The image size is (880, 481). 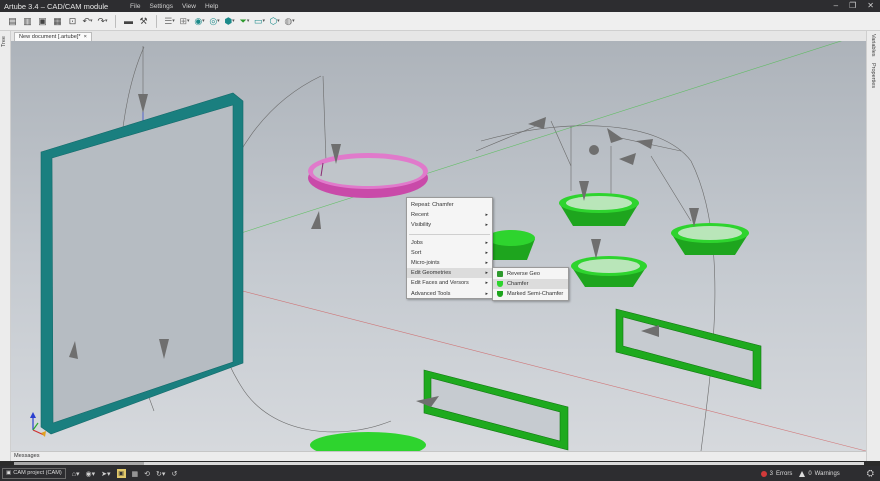 What do you see at coordinates (72, 21) in the screenshot?
I see `import-icon: ⊡` at bounding box center [72, 21].